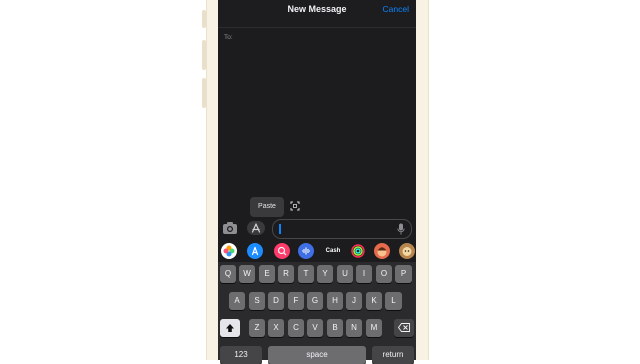 The image size is (640, 364). Describe the element at coordinates (229, 251) in the screenshot. I see `photos-app-icon` at that location.